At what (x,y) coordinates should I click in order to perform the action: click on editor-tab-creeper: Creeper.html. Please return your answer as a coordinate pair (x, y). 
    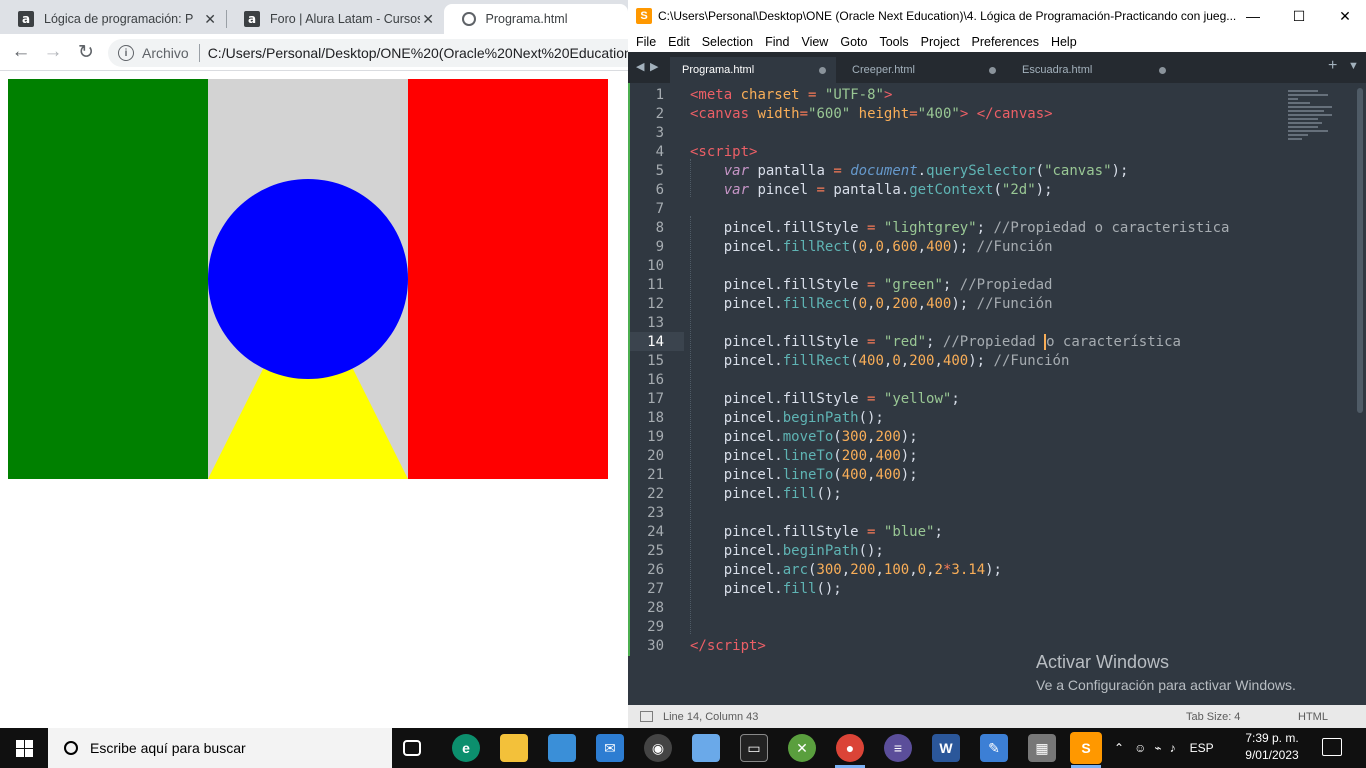
    Looking at the image, I should click on (923, 70).